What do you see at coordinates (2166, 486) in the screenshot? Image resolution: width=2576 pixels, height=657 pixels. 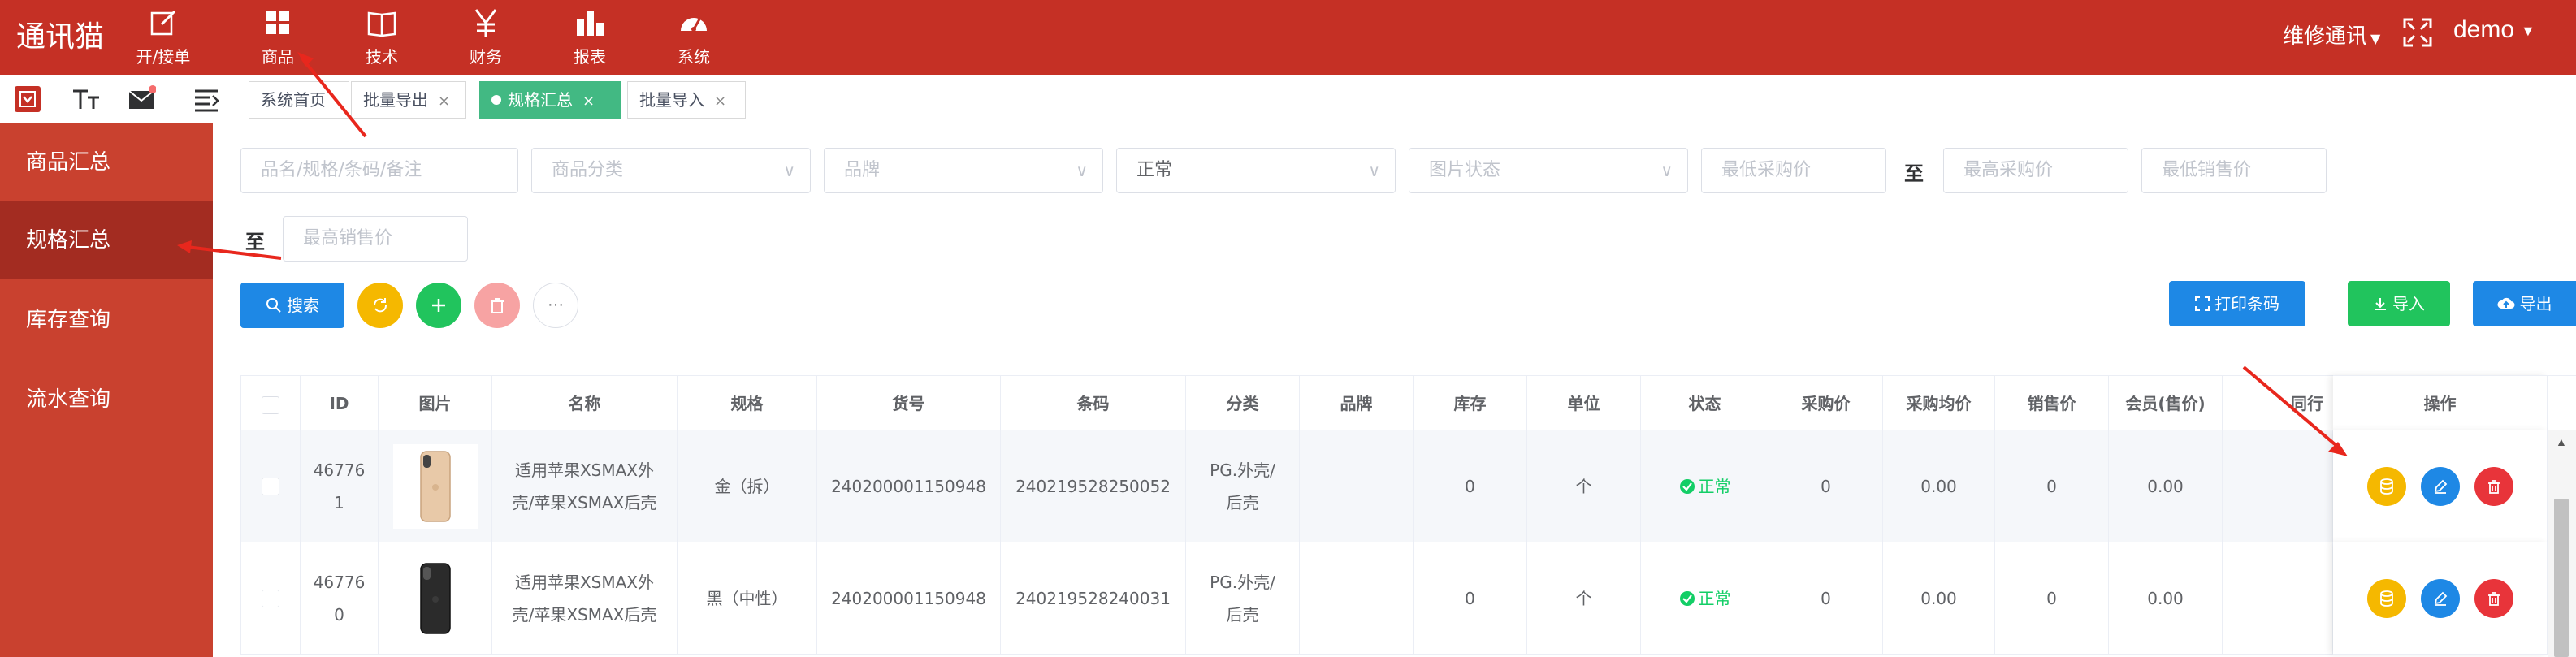 I see `member-price-cell: 0.00` at bounding box center [2166, 486].